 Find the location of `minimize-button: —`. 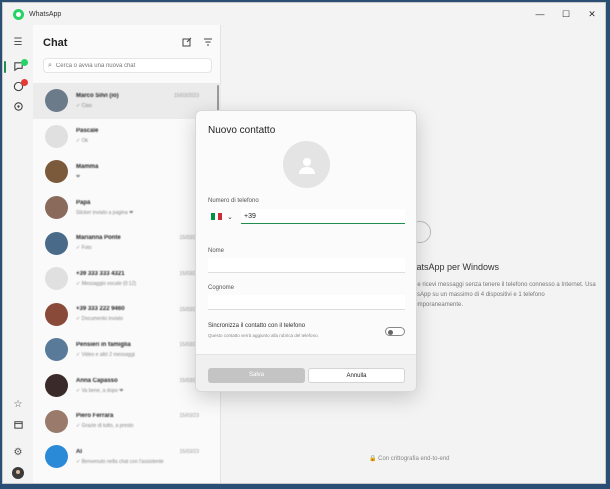

minimize-button: — is located at coordinates (540, 14).